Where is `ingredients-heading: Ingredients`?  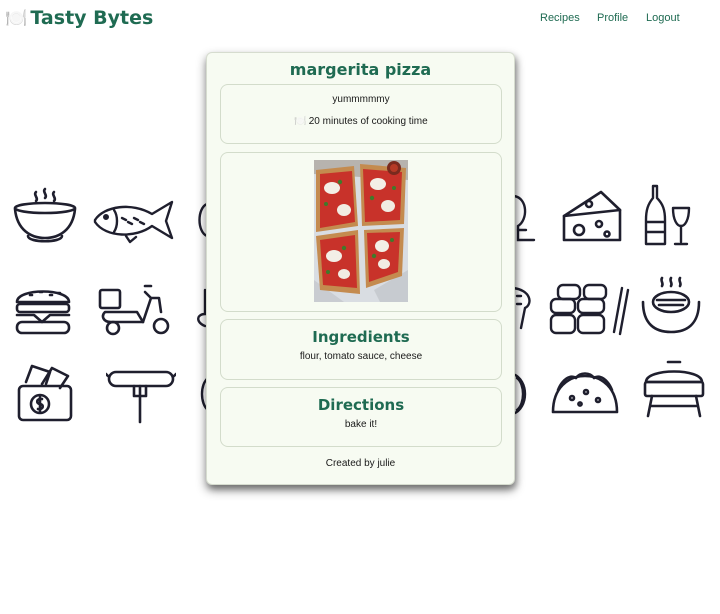
ingredients-heading: Ingredients is located at coordinates (361, 337).